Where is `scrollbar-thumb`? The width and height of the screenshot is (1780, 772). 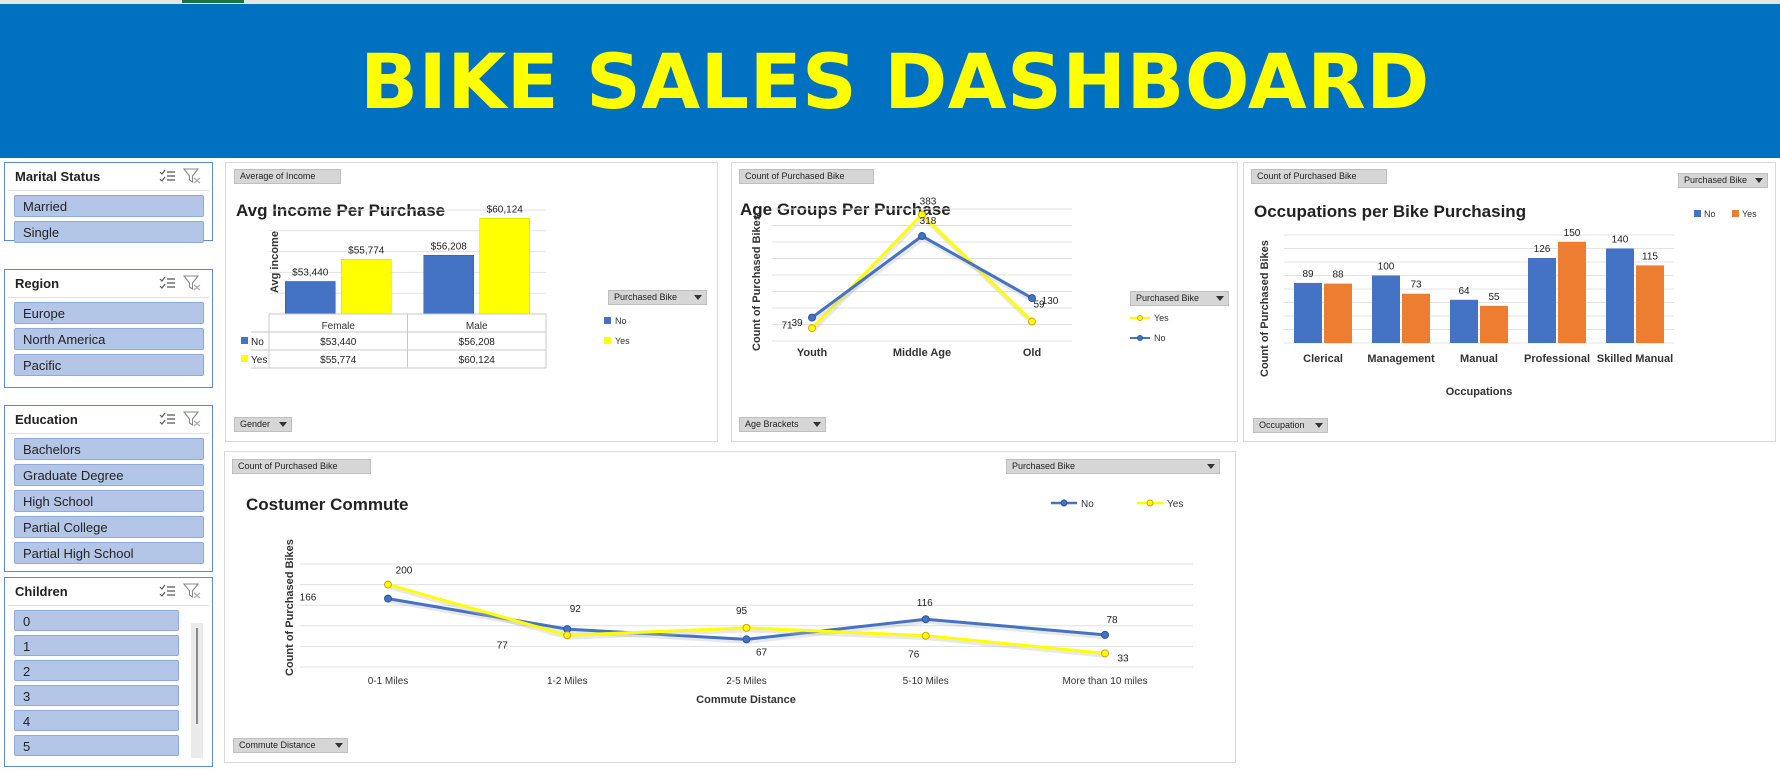
scrollbar-thumb is located at coordinates (197, 676).